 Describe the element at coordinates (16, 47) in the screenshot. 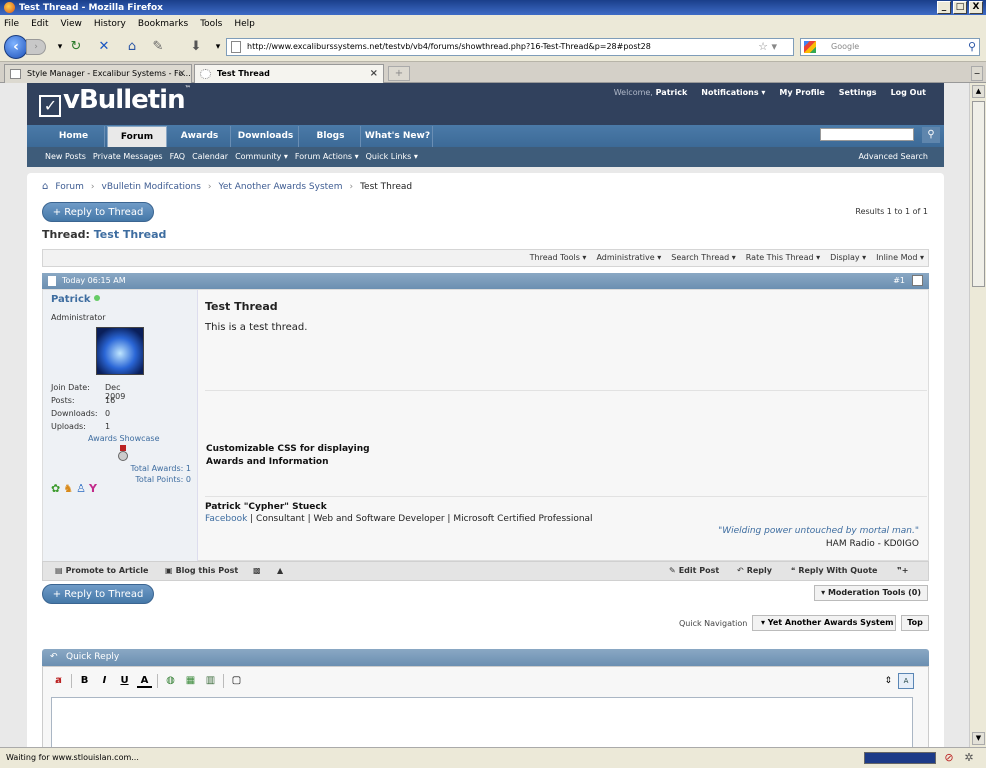

I see `back-icon: ‹` at that location.